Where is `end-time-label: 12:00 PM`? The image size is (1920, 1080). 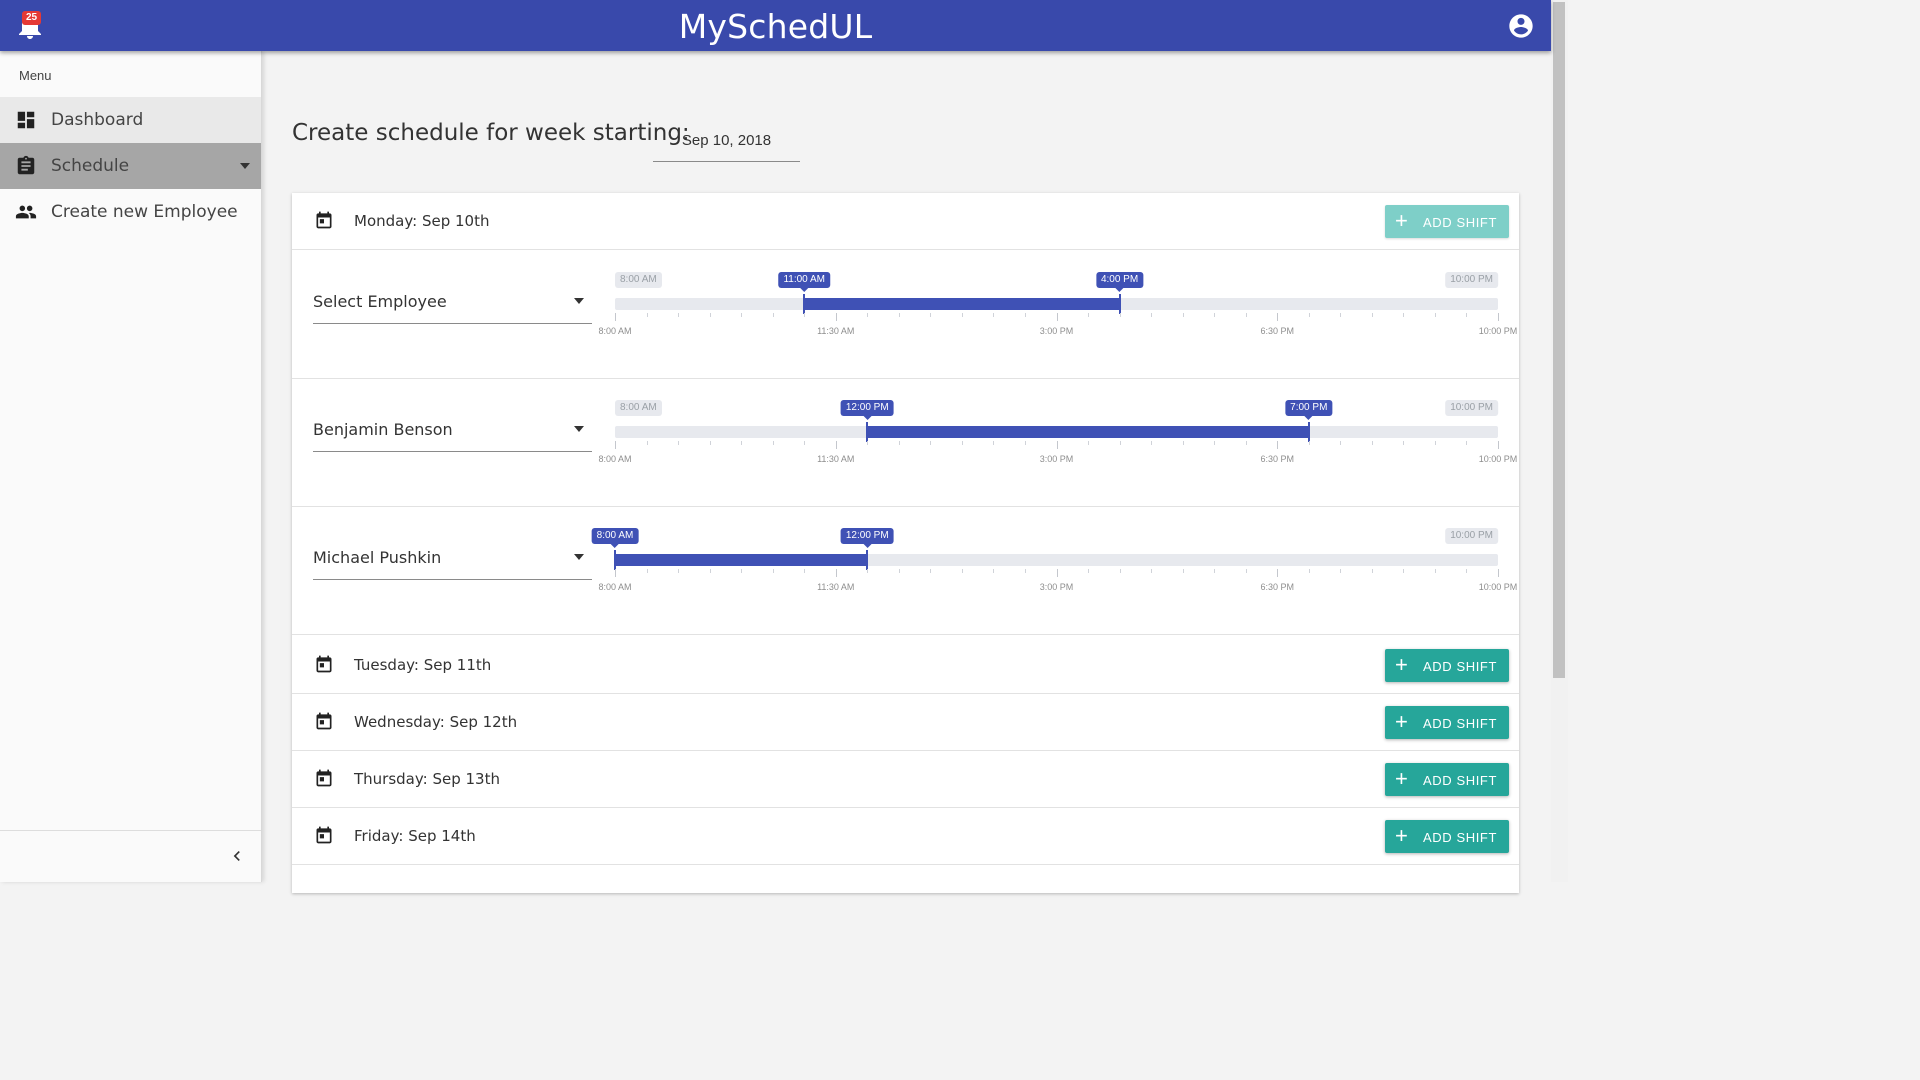
end-time-label: 12:00 PM is located at coordinates (867, 538).